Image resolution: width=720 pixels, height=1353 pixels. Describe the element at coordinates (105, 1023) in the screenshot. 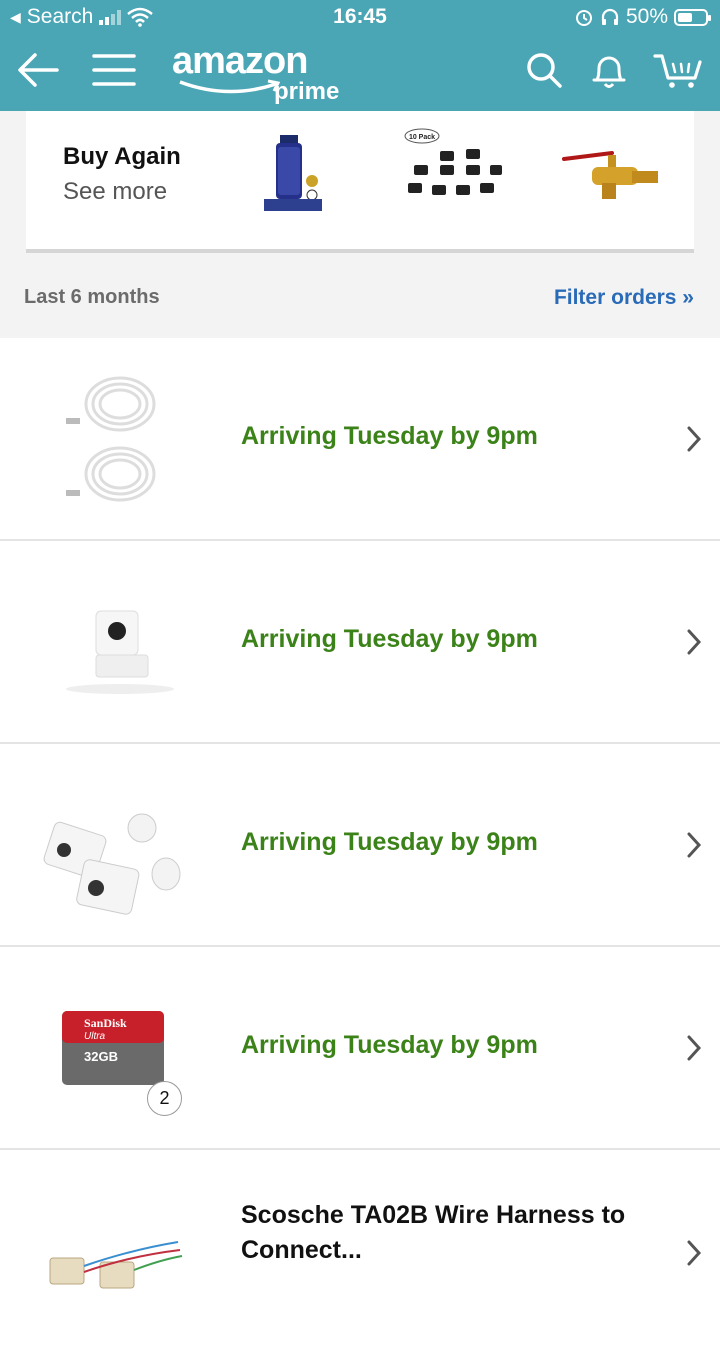

I see `card-brand: SanDisk` at that location.